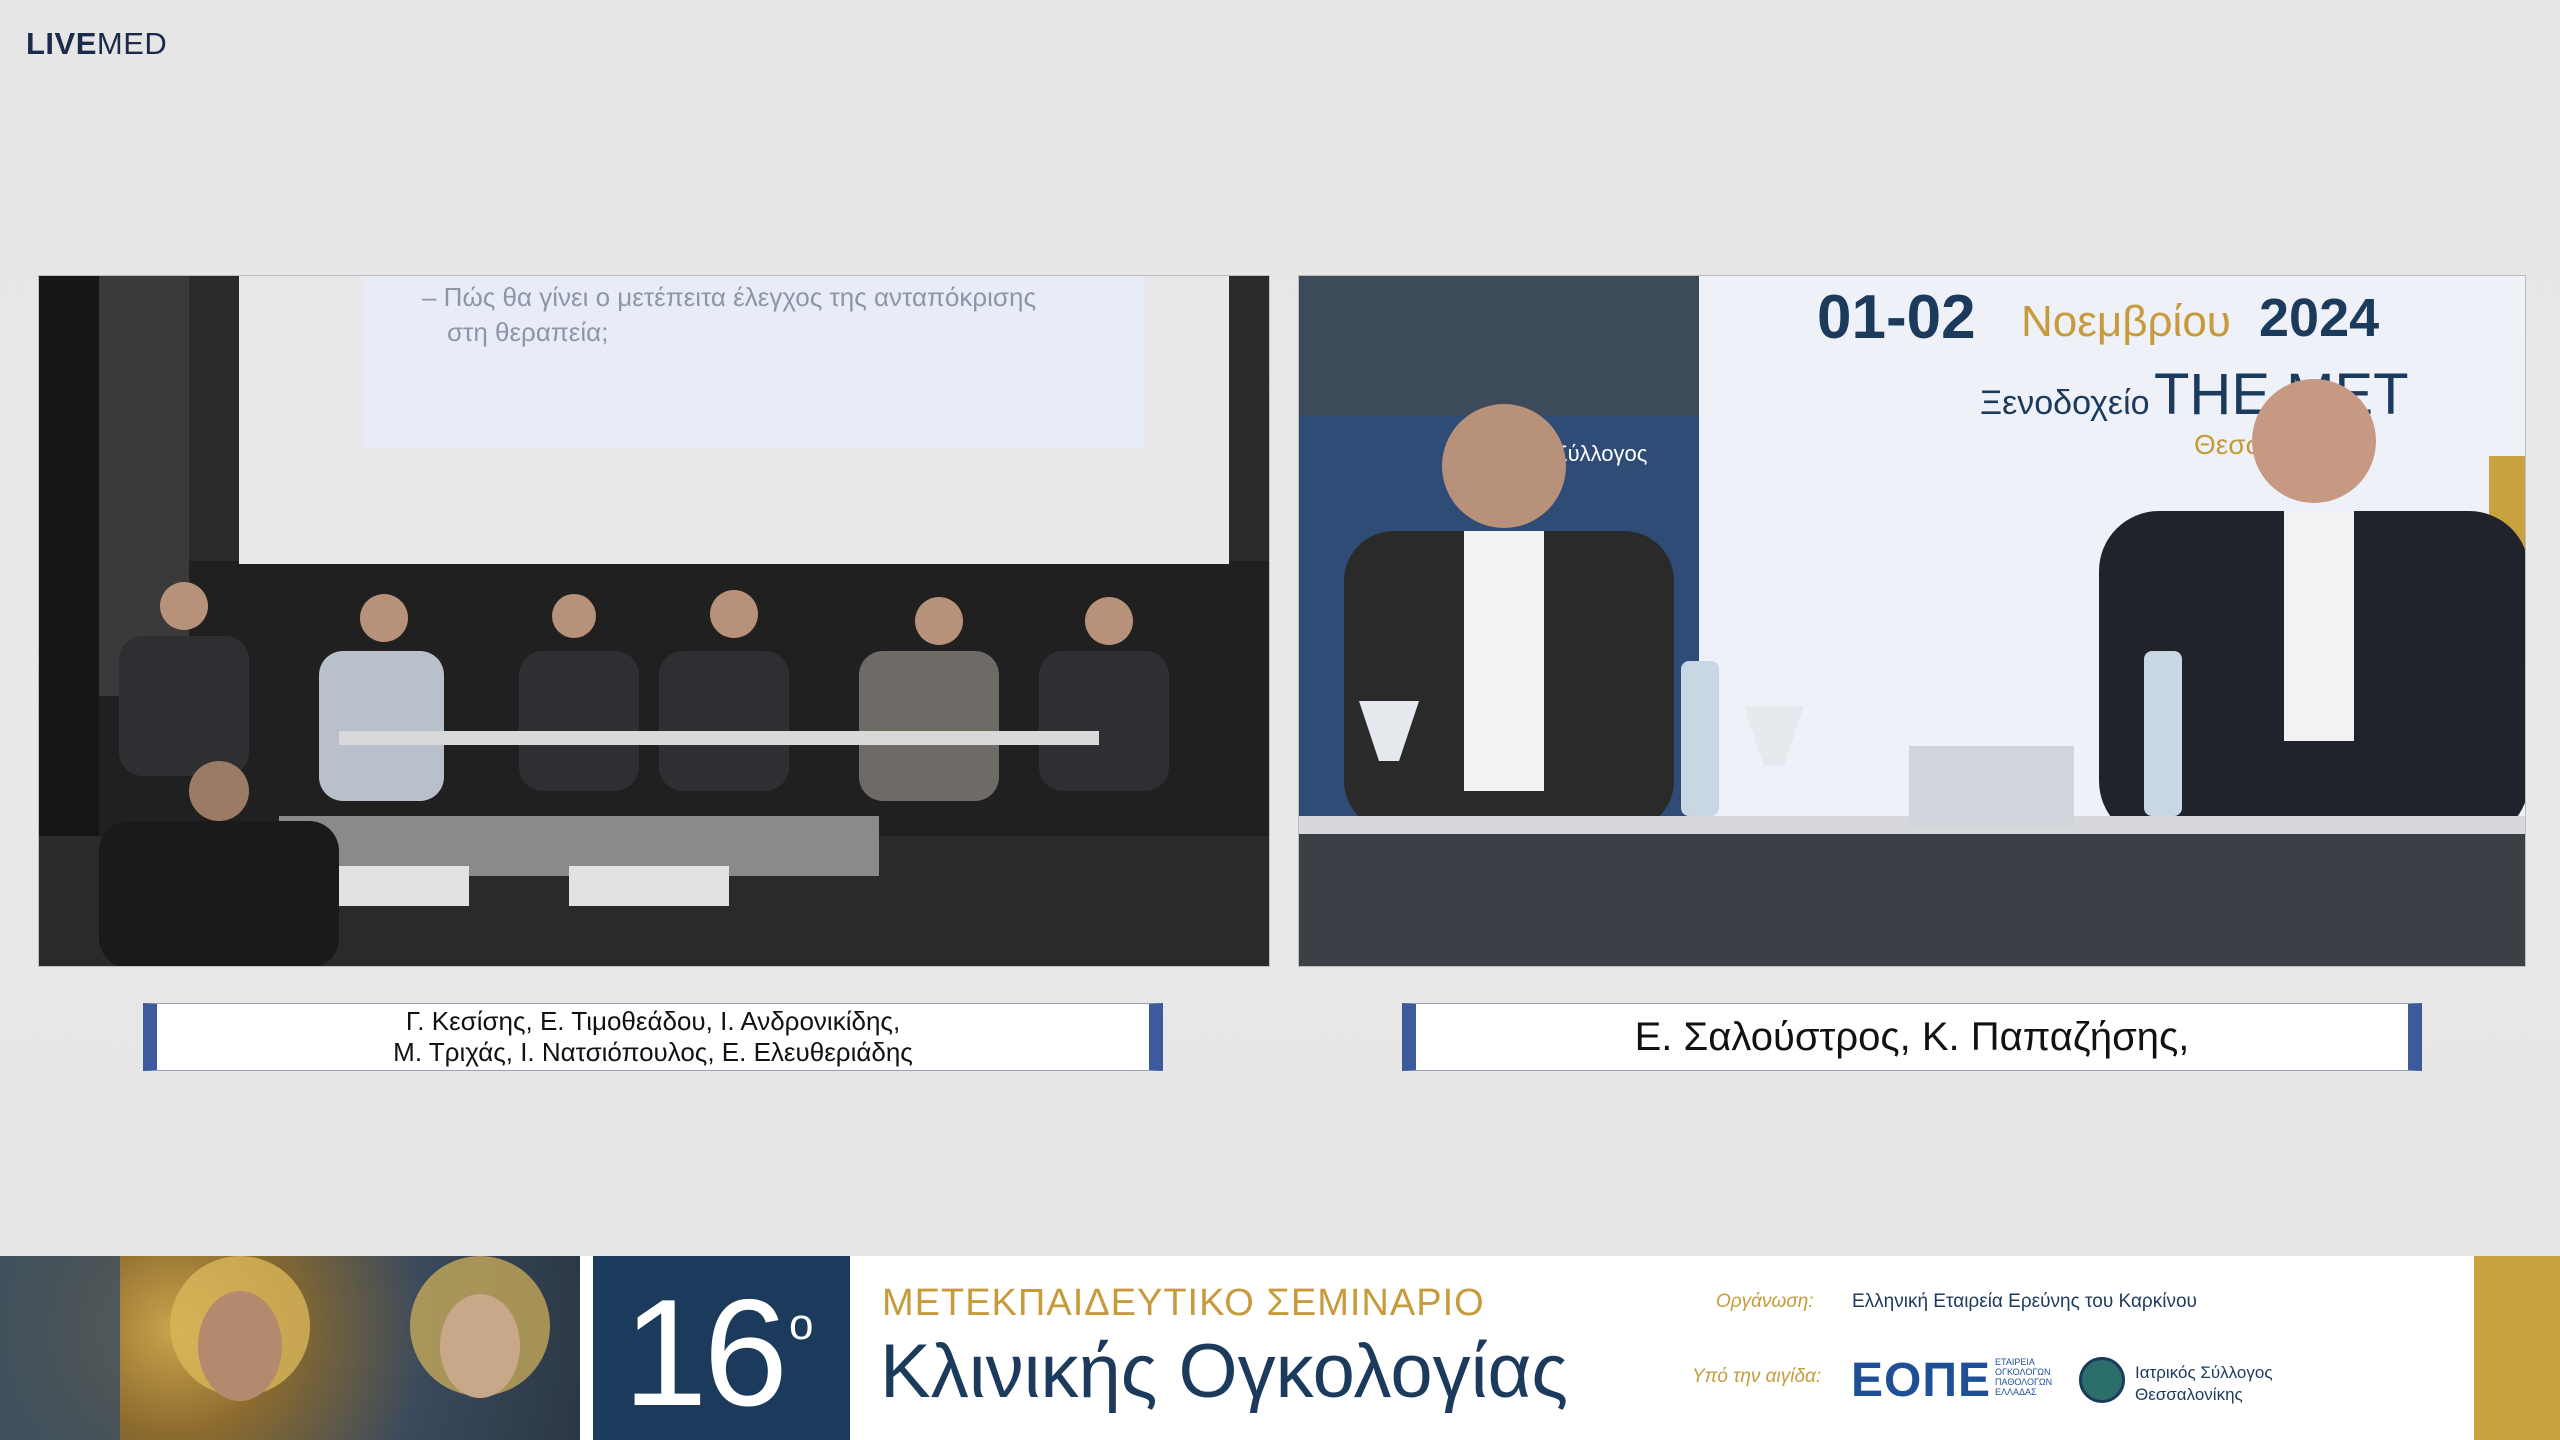 The width and height of the screenshot is (2560, 1440). Describe the element at coordinates (2204, 1372) in the screenshot. I see `medical-association-line1: Ιατρικός Σύλλογος` at that location.